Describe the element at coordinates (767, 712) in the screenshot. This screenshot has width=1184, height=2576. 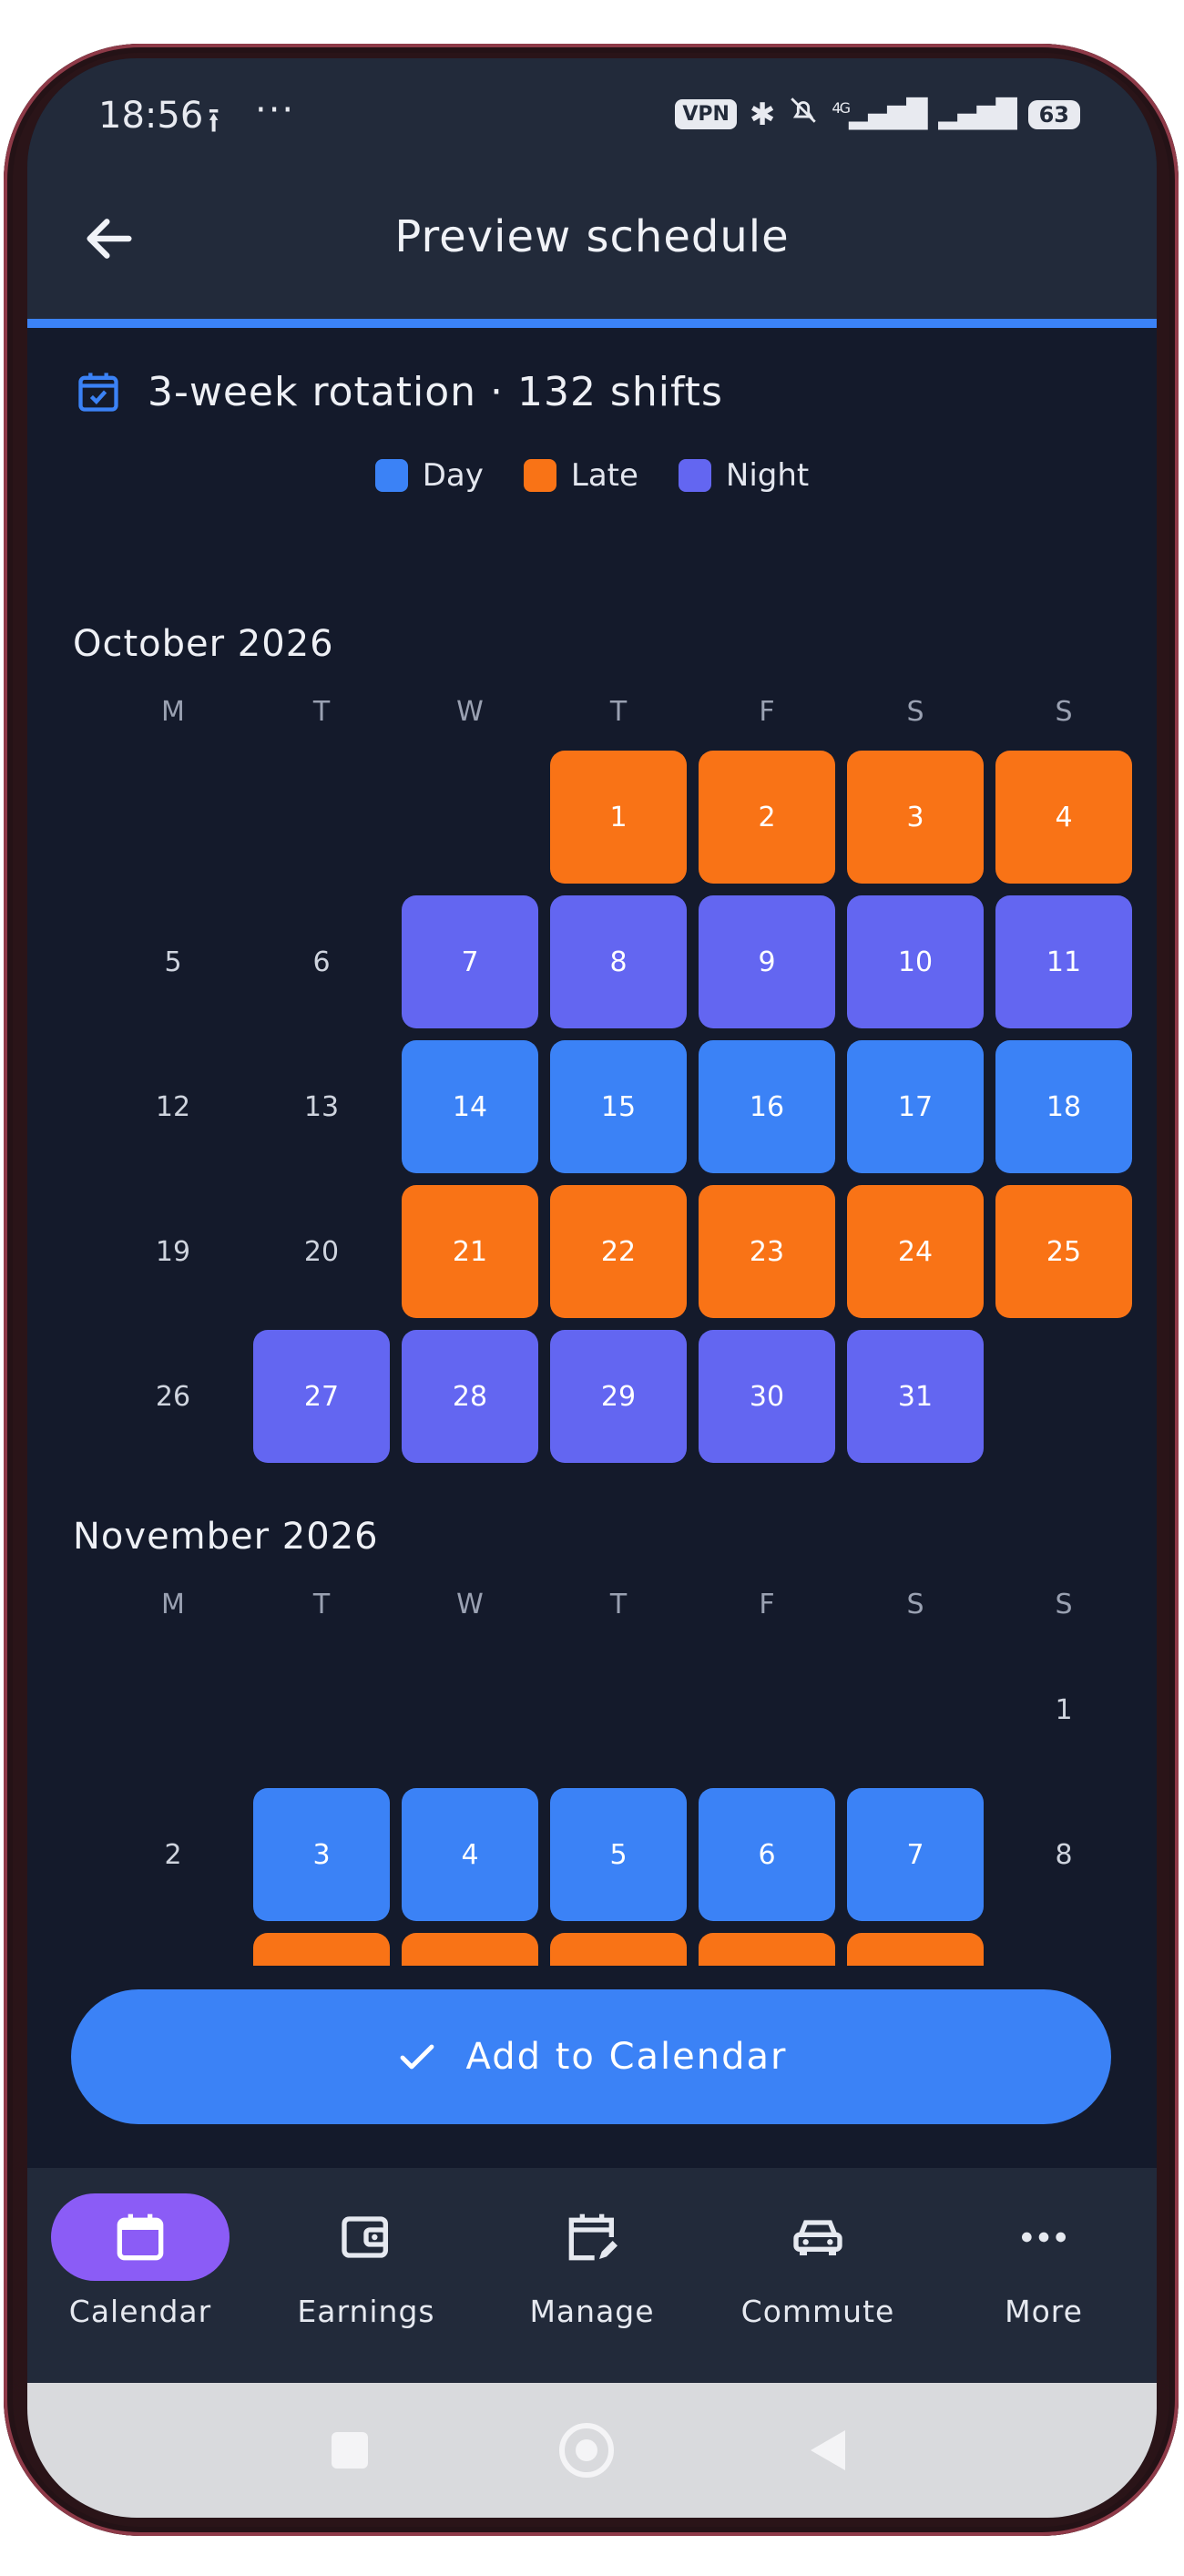
I see `weekday-header: F` at that location.